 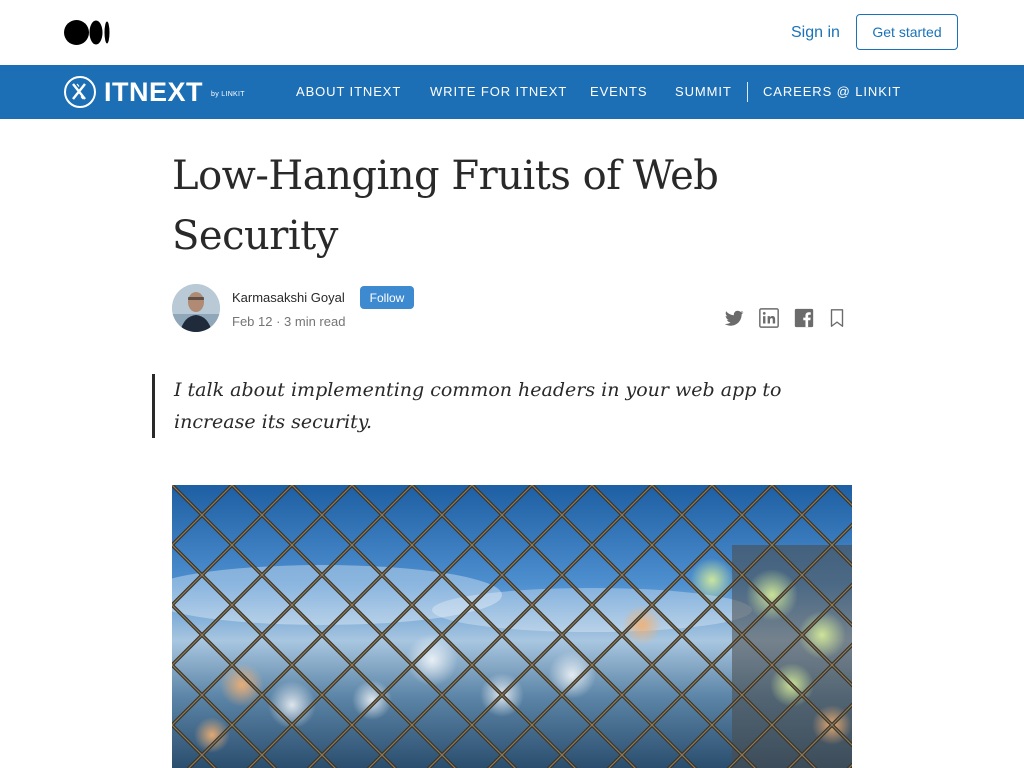 What do you see at coordinates (228, 94) in the screenshot?
I see `publication-by-label: by LINKIT` at bounding box center [228, 94].